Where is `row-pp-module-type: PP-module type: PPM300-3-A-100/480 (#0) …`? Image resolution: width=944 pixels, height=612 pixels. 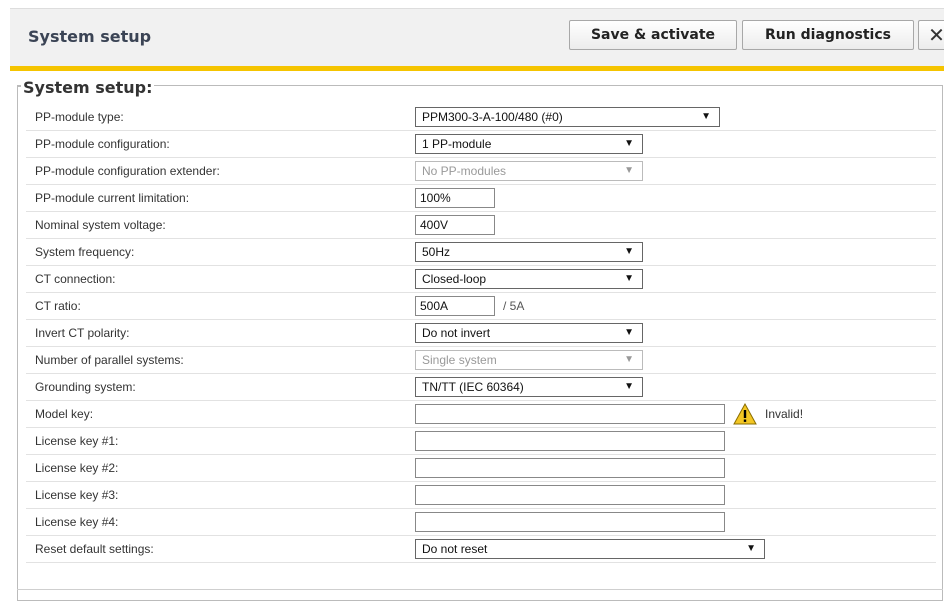 row-pp-module-type: PP-module type: PPM300-3-A-100/480 (#0) … is located at coordinates (481, 117).